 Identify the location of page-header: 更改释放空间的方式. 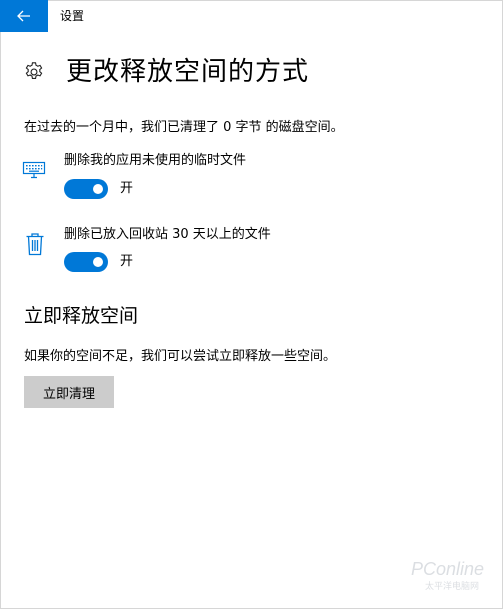
(165, 72).